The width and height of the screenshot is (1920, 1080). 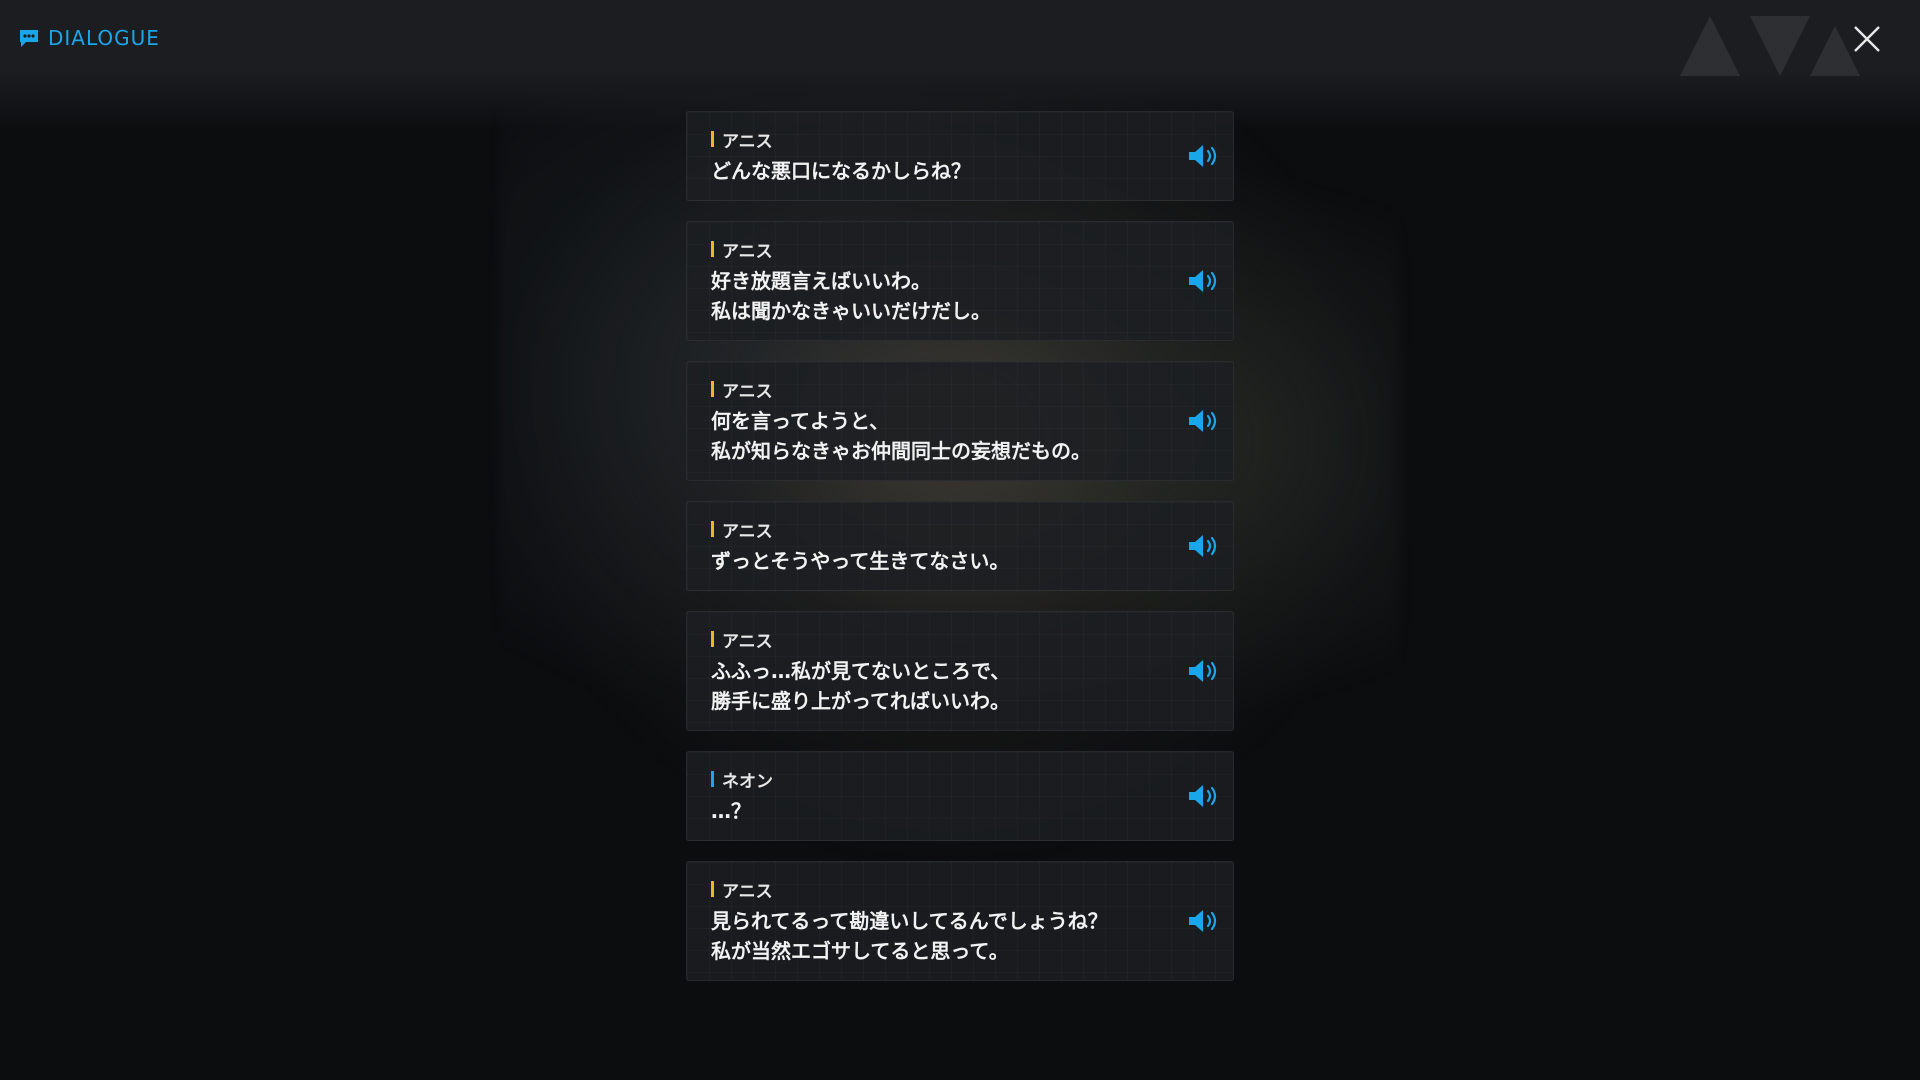 What do you see at coordinates (909, 936) in the screenshot?
I see `dialogue-text: 見られてるって勘違いしてるんでしょうね？ 私が当然エゴサしてると思って。` at bounding box center [909, 936].